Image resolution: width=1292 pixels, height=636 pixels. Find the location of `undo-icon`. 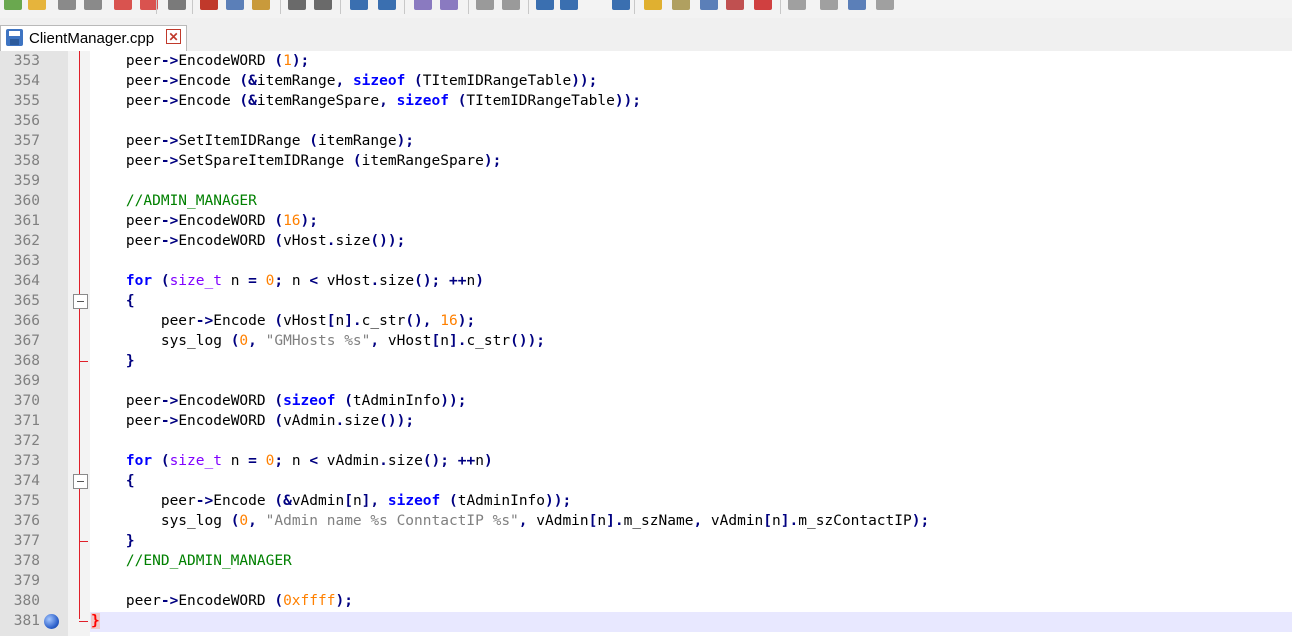

undo-icon is located at coordinates (297, 5).